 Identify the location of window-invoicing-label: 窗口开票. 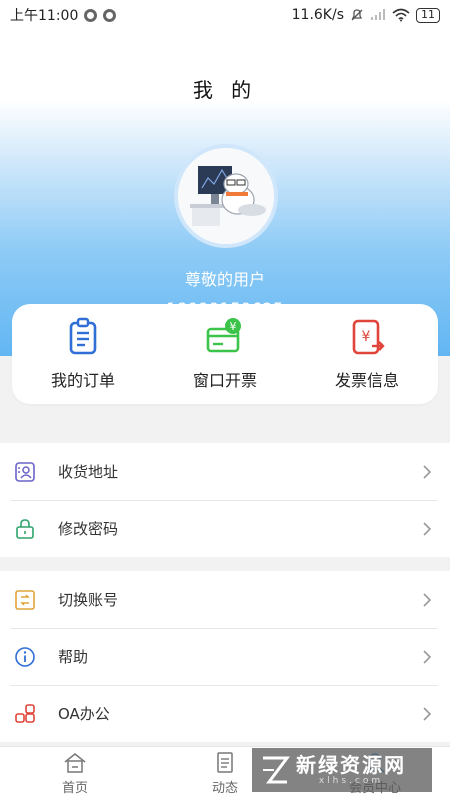
(224, 380).